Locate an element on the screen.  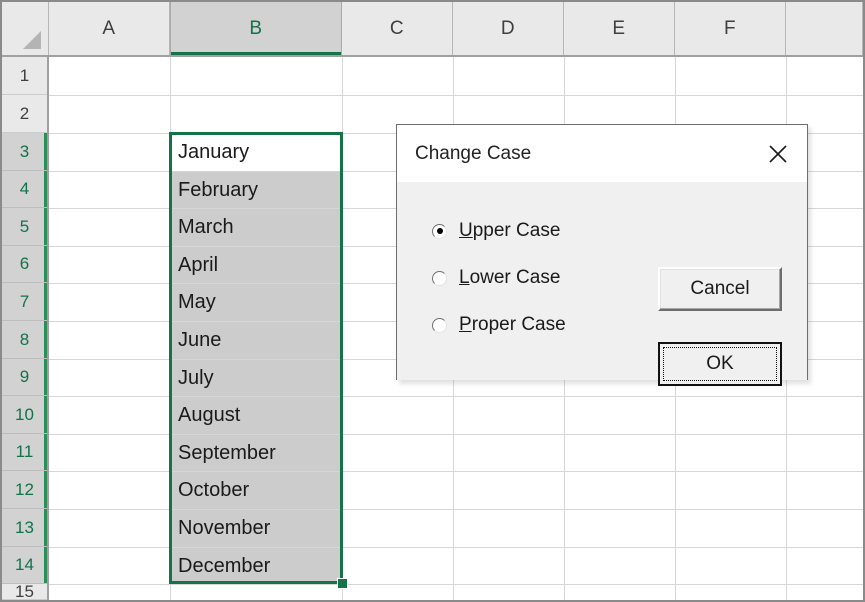
ok-button-focus-ring: OK is located at coordinates (720, 364).